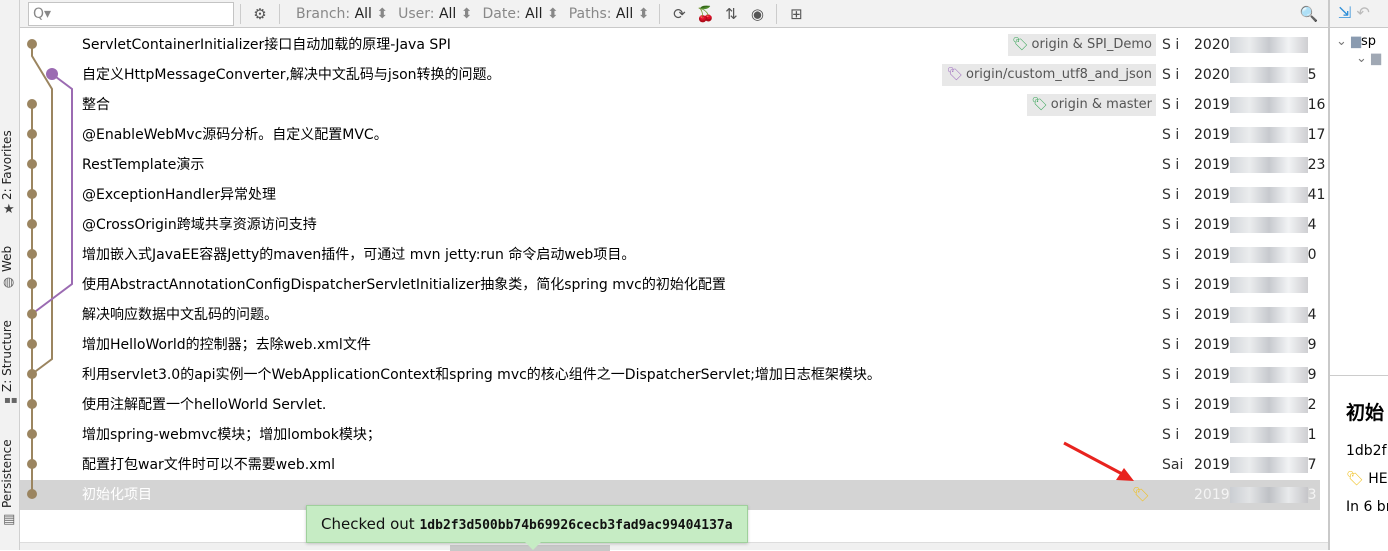 Image resolution: width=1388 pixels, height=551 pixels. Describe the element at coordinates (1344, 12) in the screenshot. I see `collapse-icon: ⇲` at that location.